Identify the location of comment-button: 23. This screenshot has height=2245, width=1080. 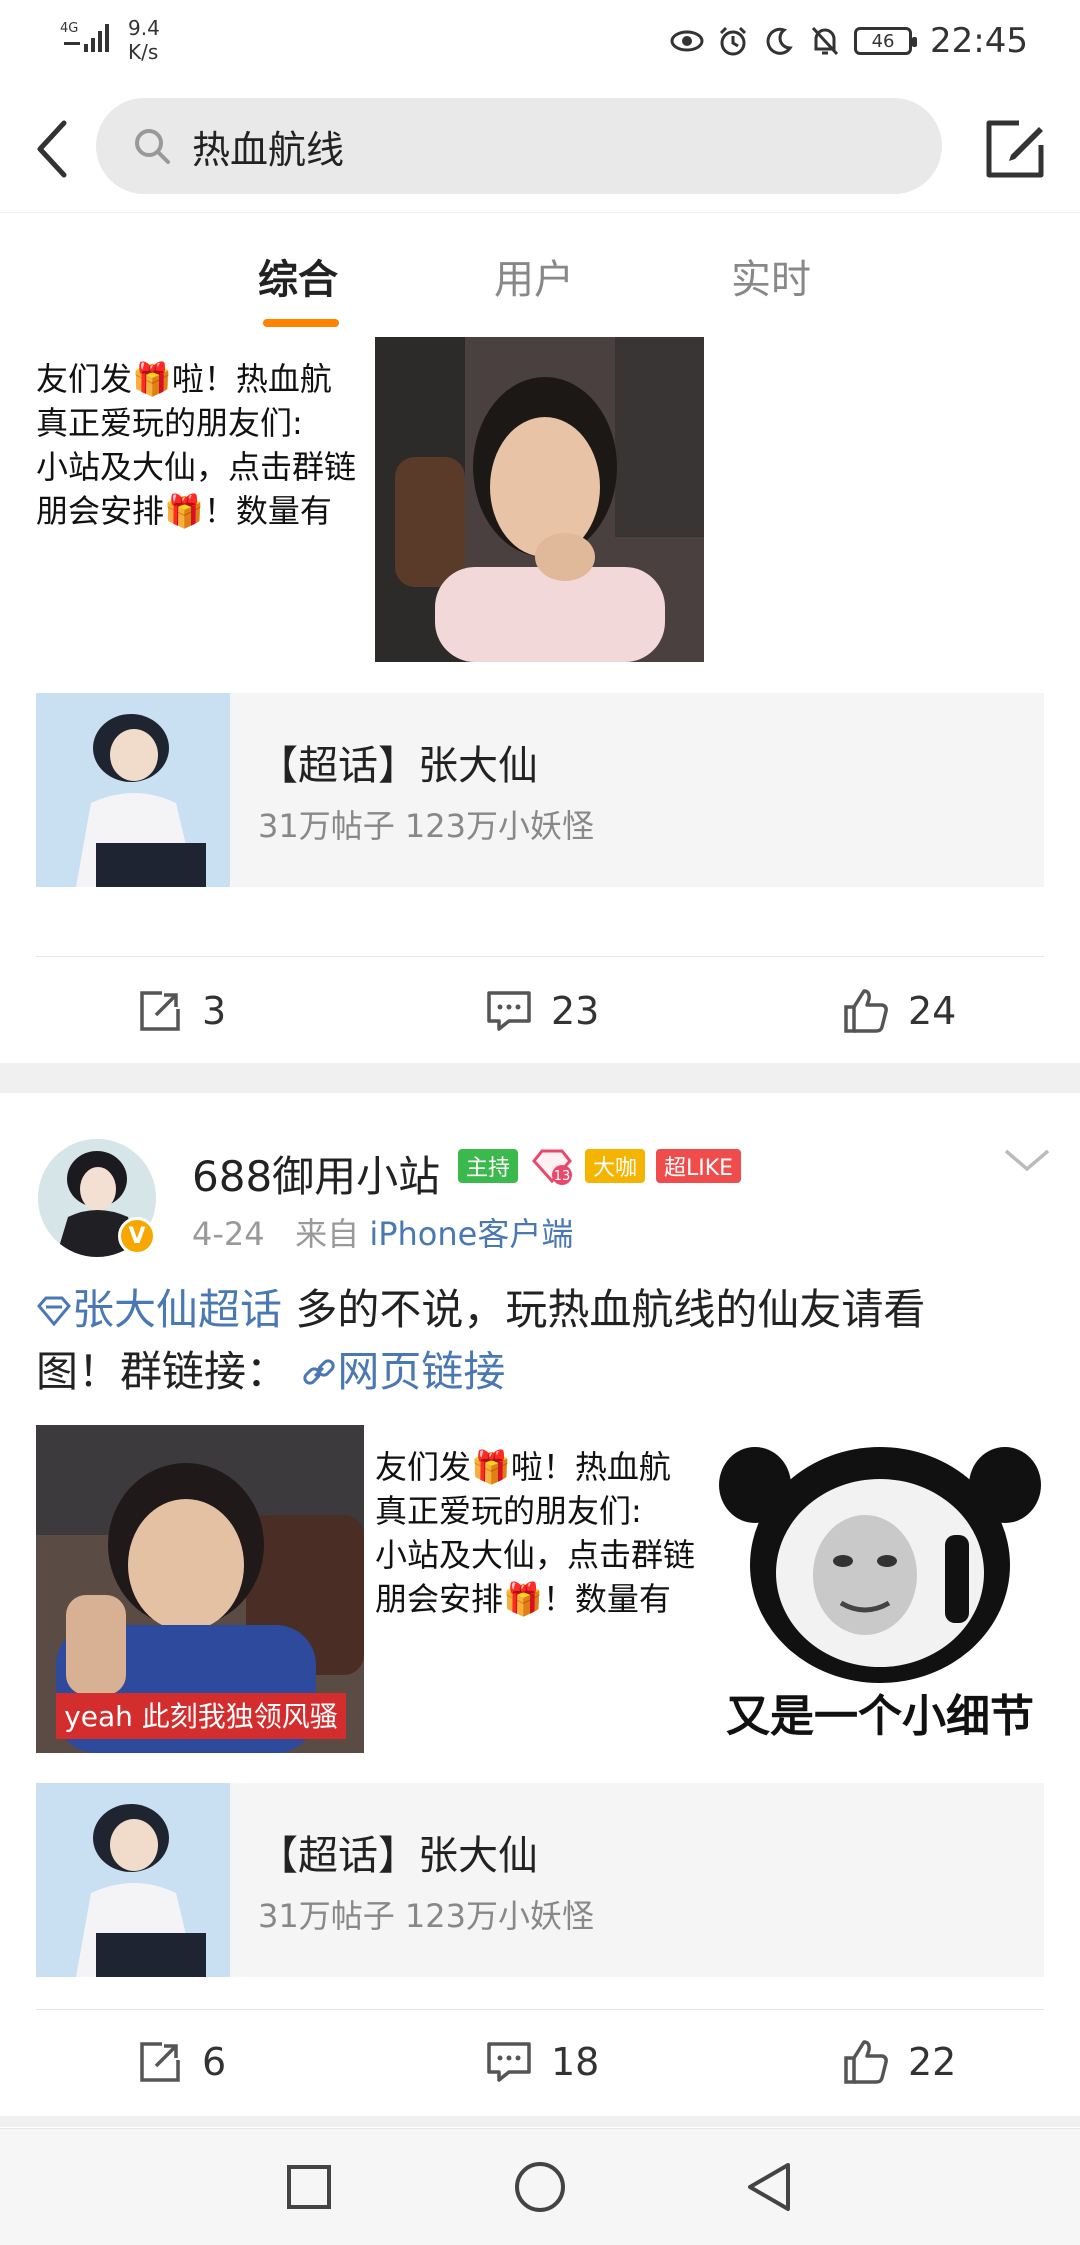
(542, 1011).